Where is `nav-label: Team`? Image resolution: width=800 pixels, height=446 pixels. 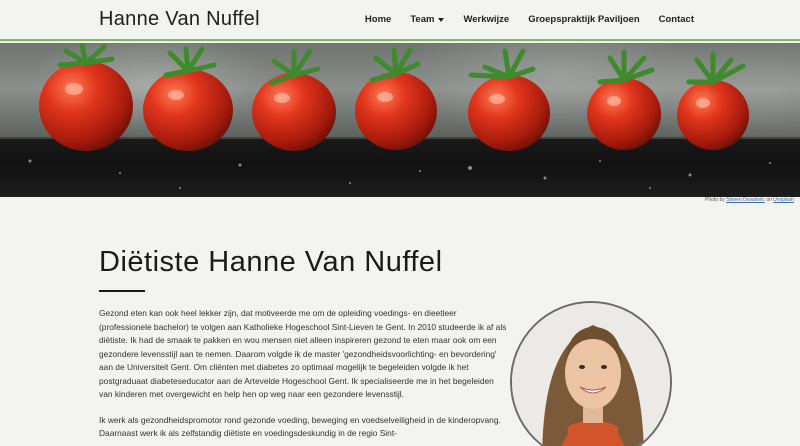 nav-label: Team is located at coordinates (422, 19).